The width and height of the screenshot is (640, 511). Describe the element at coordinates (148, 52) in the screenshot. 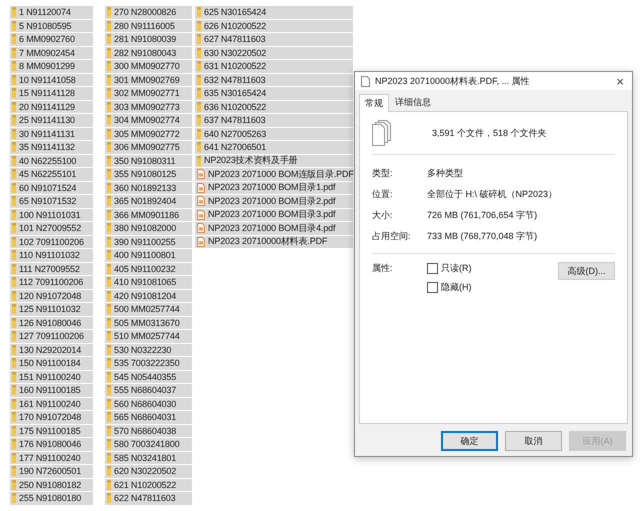

I see `file-item: 282 N91080043` at that location.